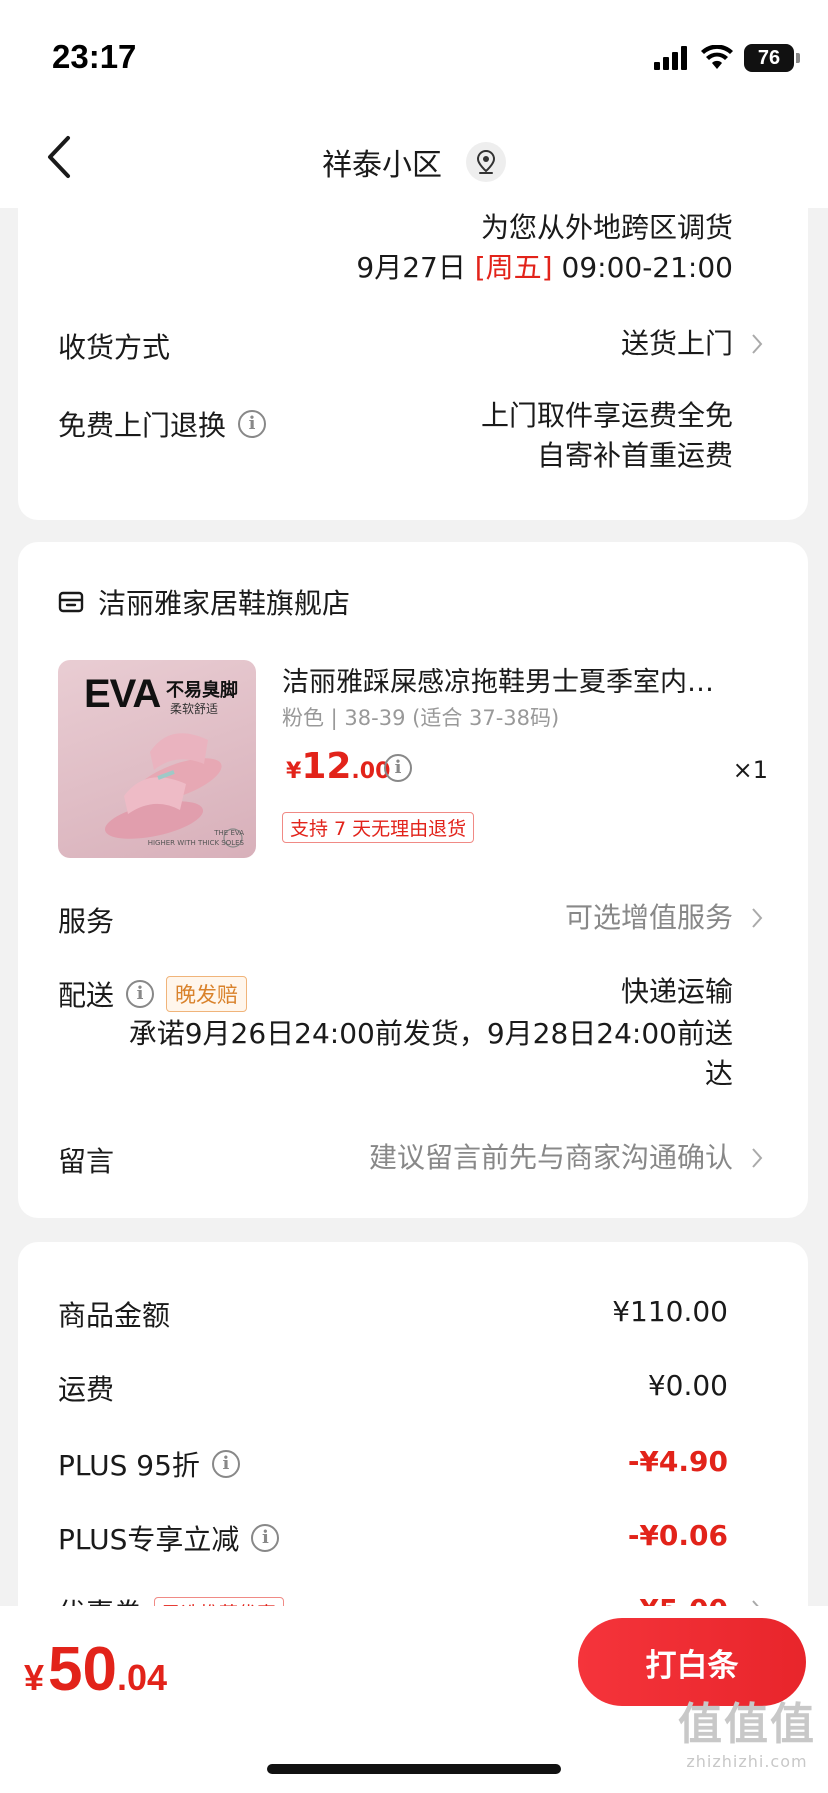 The height and width of the screenshot is (1793, 828). Describe the element at coordinates (114, 347) in the screenshot. I see `receive-method-label: 收货方式` at that location.